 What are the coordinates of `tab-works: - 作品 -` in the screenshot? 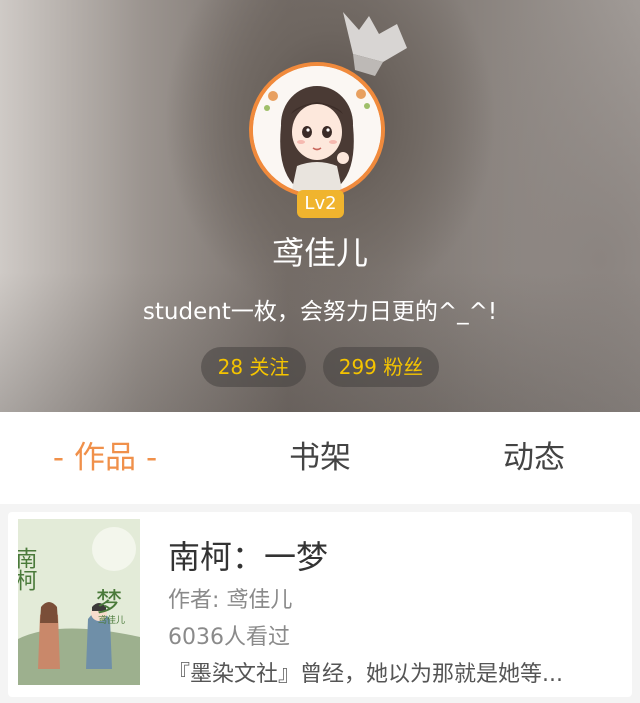 It's located at (105, 458).